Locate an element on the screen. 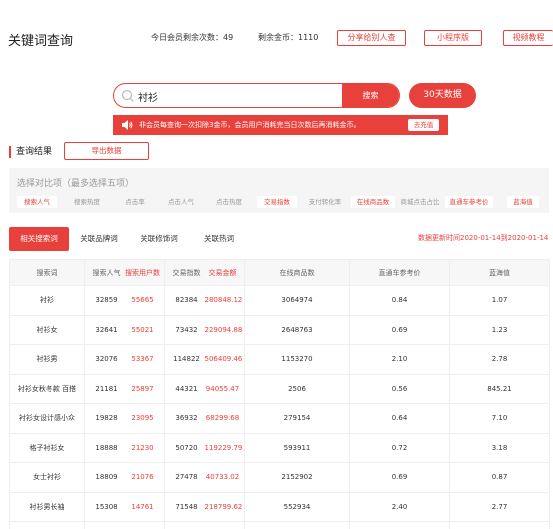  compare-option-ztc-price: 直通车参考价 is located at coordinates (469, 202).